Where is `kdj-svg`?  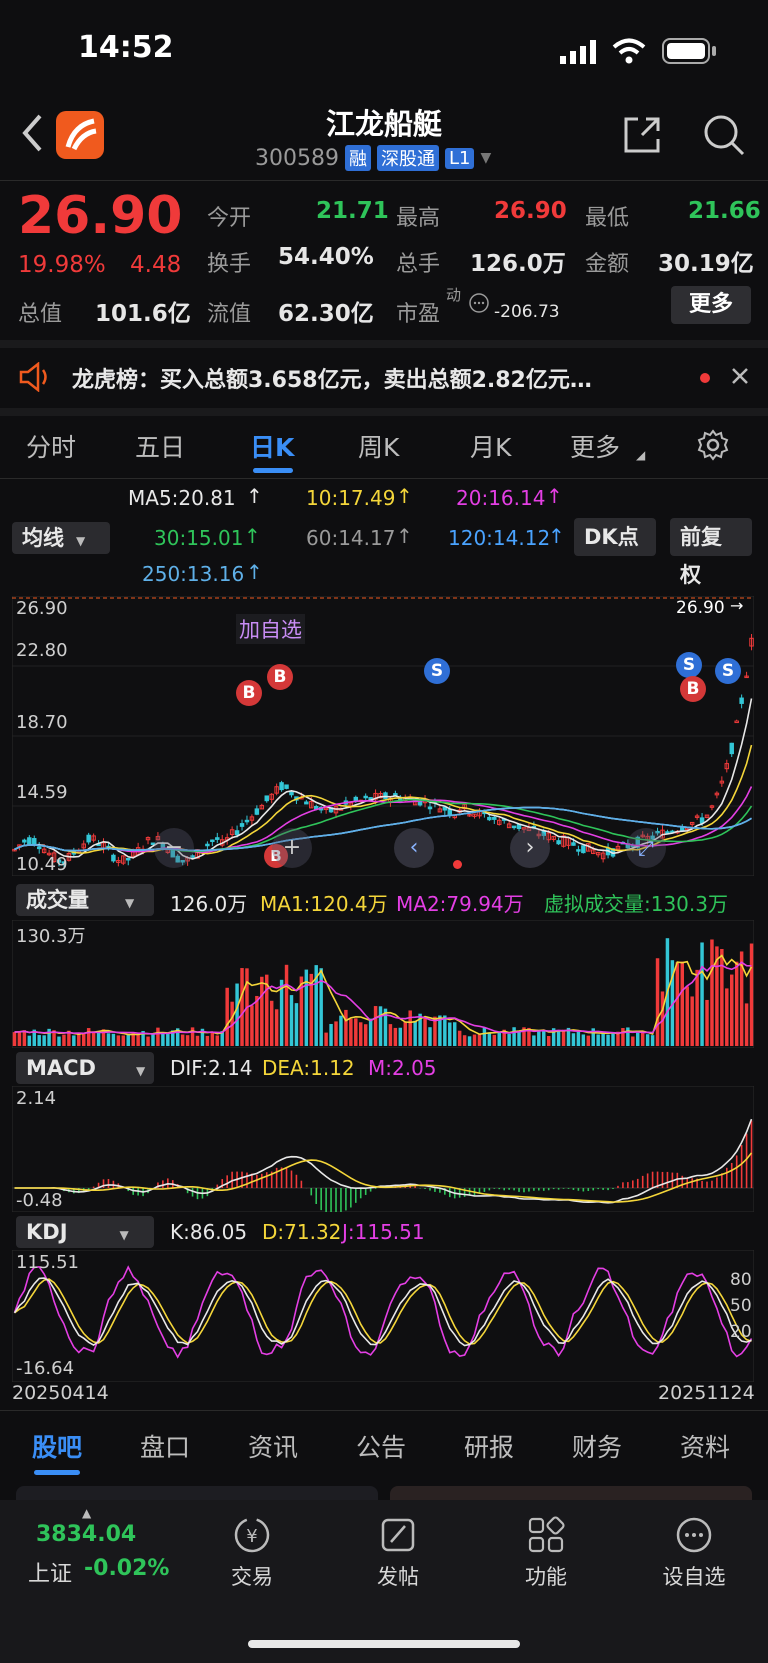 kdj-svg is located at coordinates (383, 1316).